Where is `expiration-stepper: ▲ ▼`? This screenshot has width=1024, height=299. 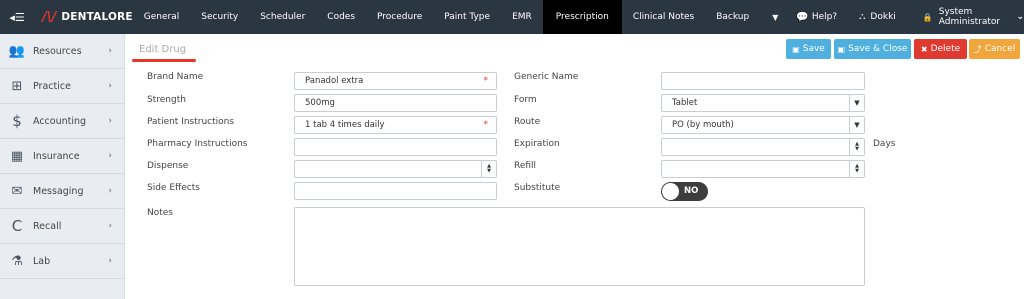
expiration-stepper: ▲ ▼ is located at coordinates (763, 147).